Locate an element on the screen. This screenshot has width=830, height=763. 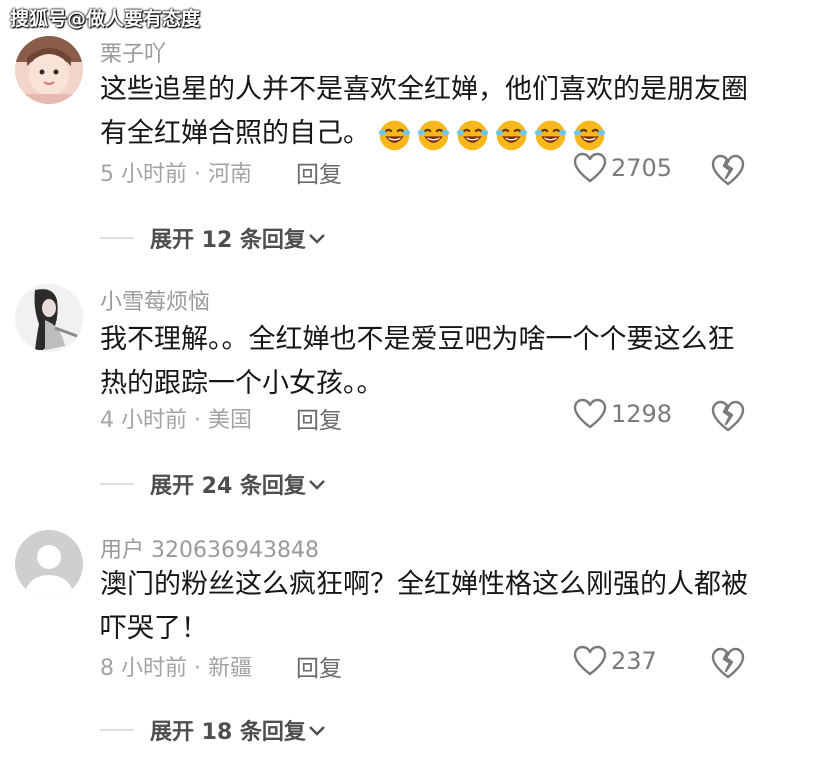
expand-replies-button: 展开 24 条回复 is located at coordinates (214, 484).